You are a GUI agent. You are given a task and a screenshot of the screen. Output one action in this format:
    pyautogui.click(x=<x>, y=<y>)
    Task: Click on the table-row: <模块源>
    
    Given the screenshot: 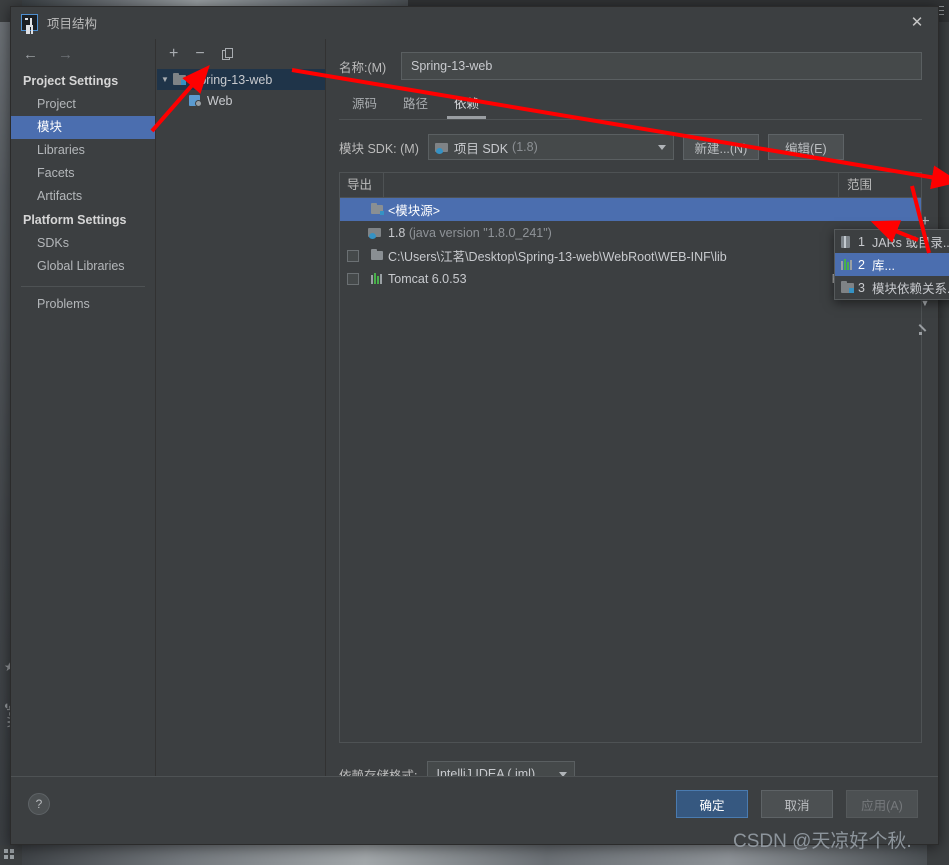 What is the action you would take?
    pyautogui.click(x=630, y=209)
    